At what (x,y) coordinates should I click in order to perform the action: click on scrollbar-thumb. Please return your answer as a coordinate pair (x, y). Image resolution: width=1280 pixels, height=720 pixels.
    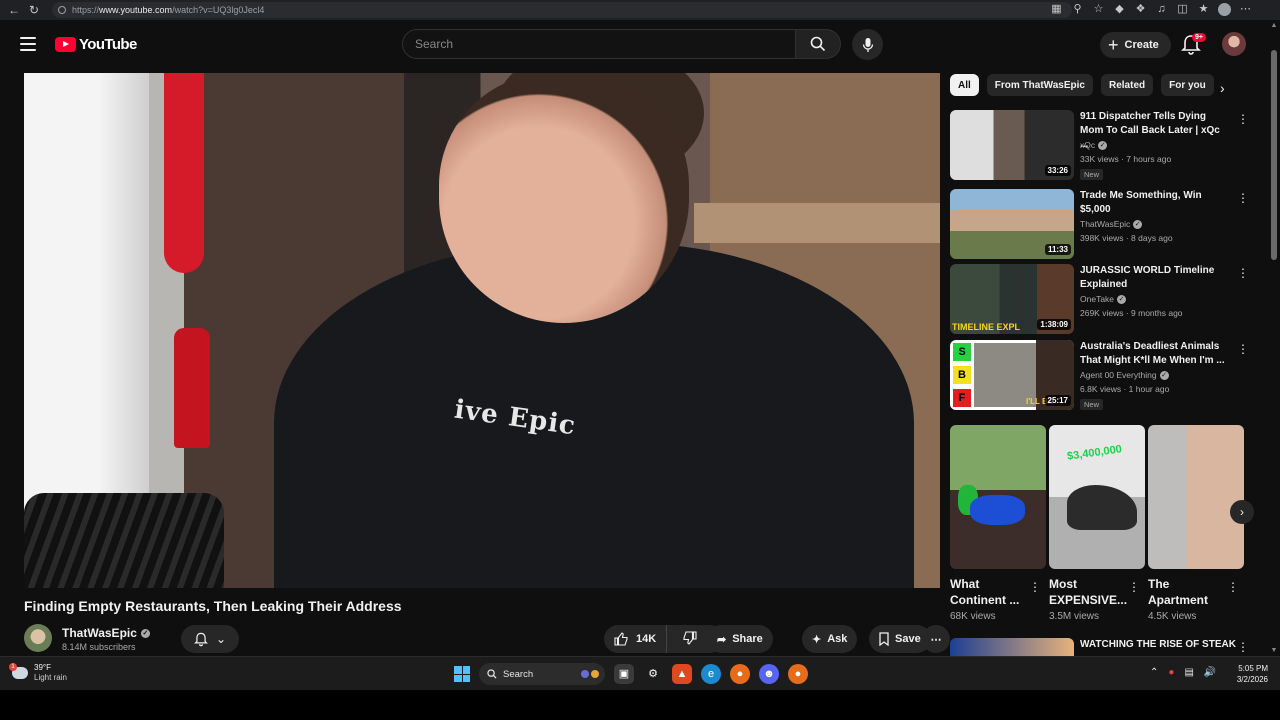
    Looking at the image, I should click on (1274, 155).